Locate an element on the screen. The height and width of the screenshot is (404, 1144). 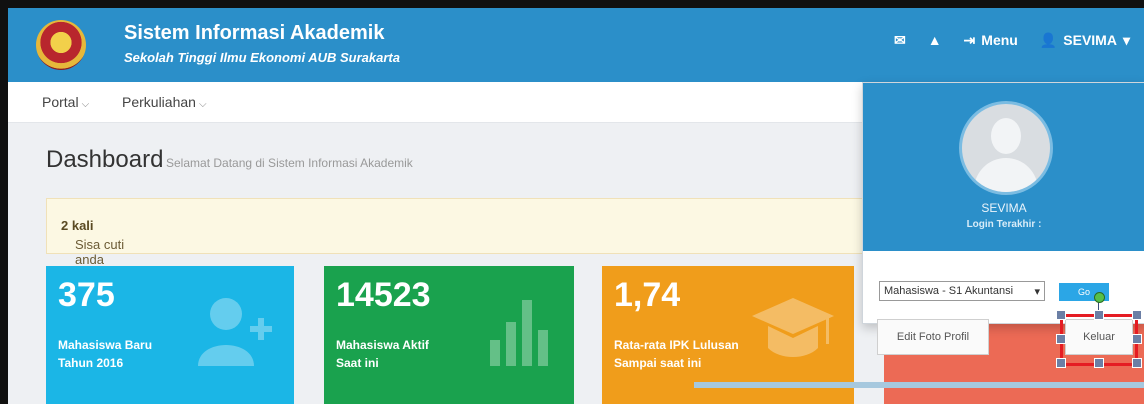
notifications-button: ▲ is located at coordinates (935, 40).